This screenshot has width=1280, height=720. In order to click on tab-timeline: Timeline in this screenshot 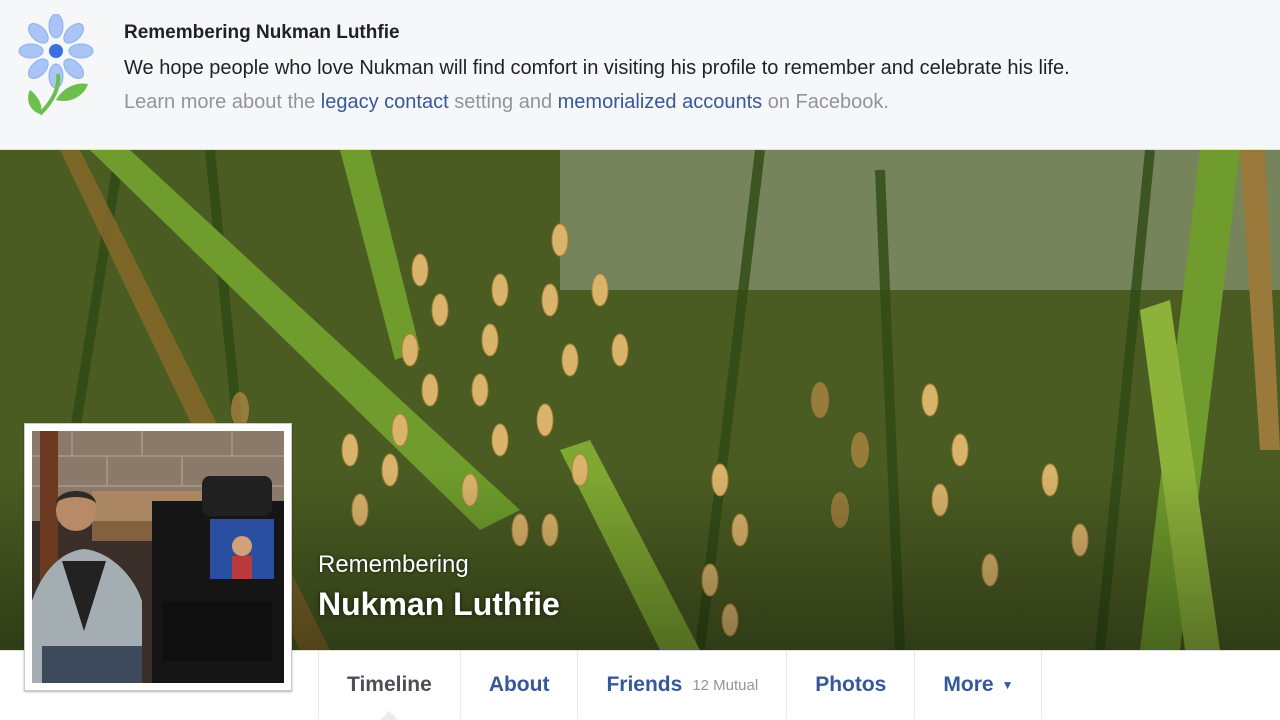, I will do `click(389, 685)`.